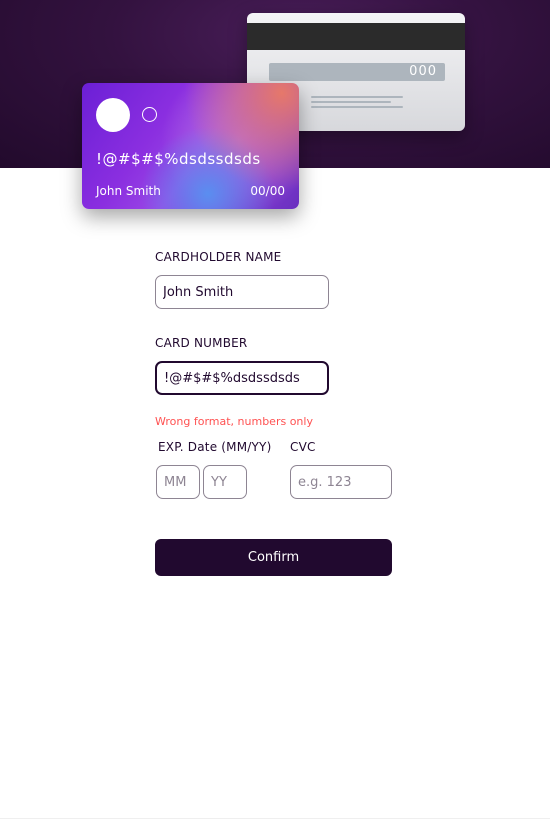  What do you see at coordinates (357, 72) in the screenshot?
I see `signature-strip: 000` at bounding box center [357, 72].